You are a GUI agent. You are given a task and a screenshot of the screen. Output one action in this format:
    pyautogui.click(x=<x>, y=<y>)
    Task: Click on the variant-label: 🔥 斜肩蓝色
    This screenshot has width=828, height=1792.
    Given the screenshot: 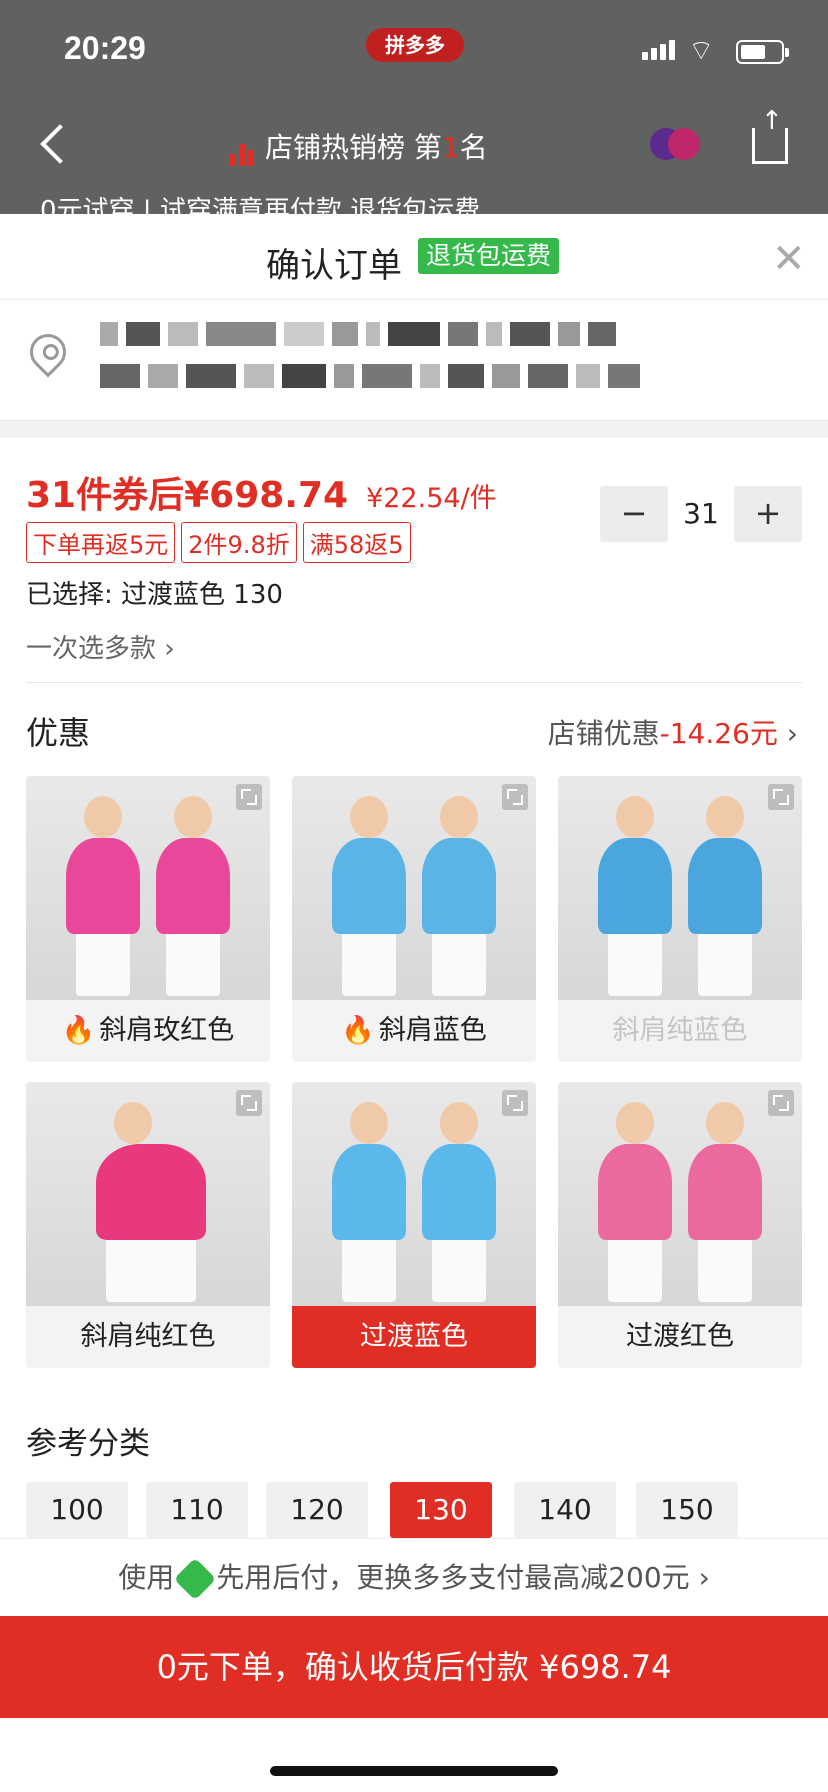 What is the action you would take?
    pyautogui.click(x=414, y=1031)
    